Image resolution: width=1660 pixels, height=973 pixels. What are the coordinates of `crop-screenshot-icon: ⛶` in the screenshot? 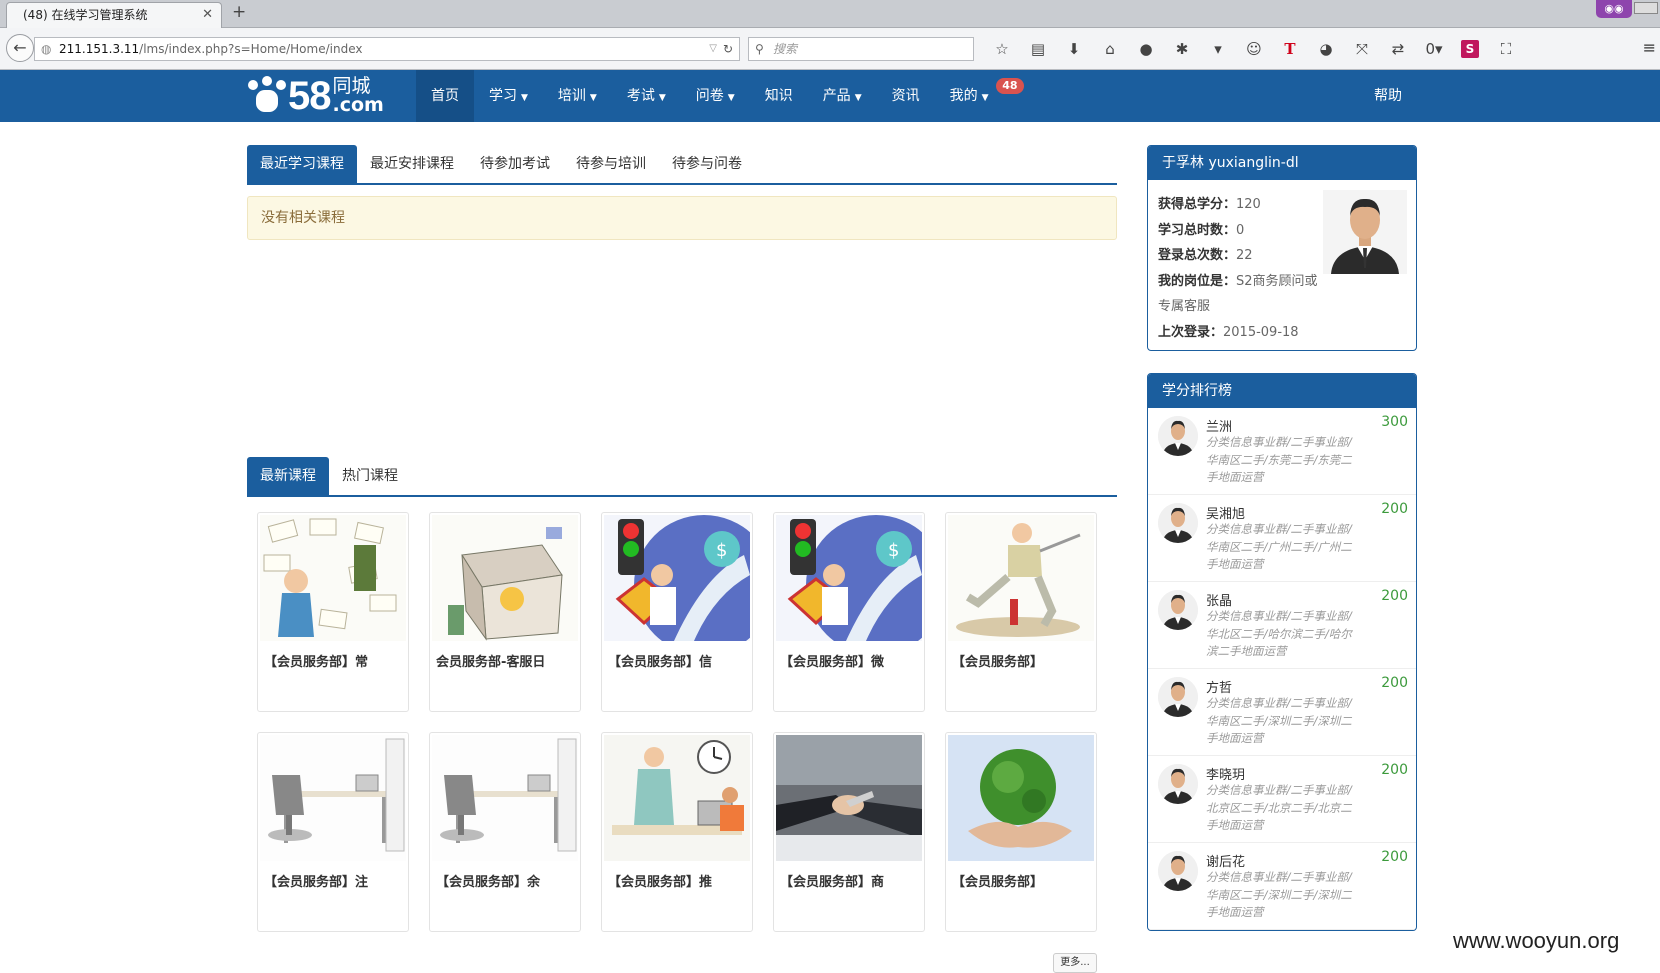 It's located at (1506, 49).